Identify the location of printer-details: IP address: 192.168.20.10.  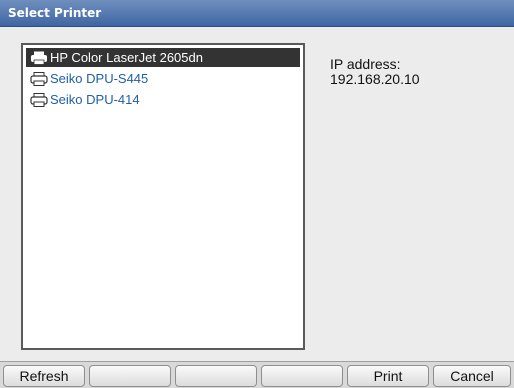
(375, 72).